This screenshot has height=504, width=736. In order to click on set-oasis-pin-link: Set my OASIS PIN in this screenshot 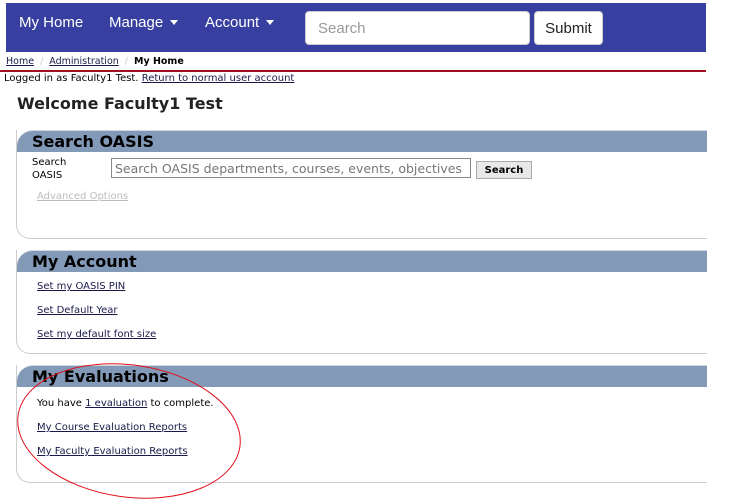, I will do `click(81, 286)`.